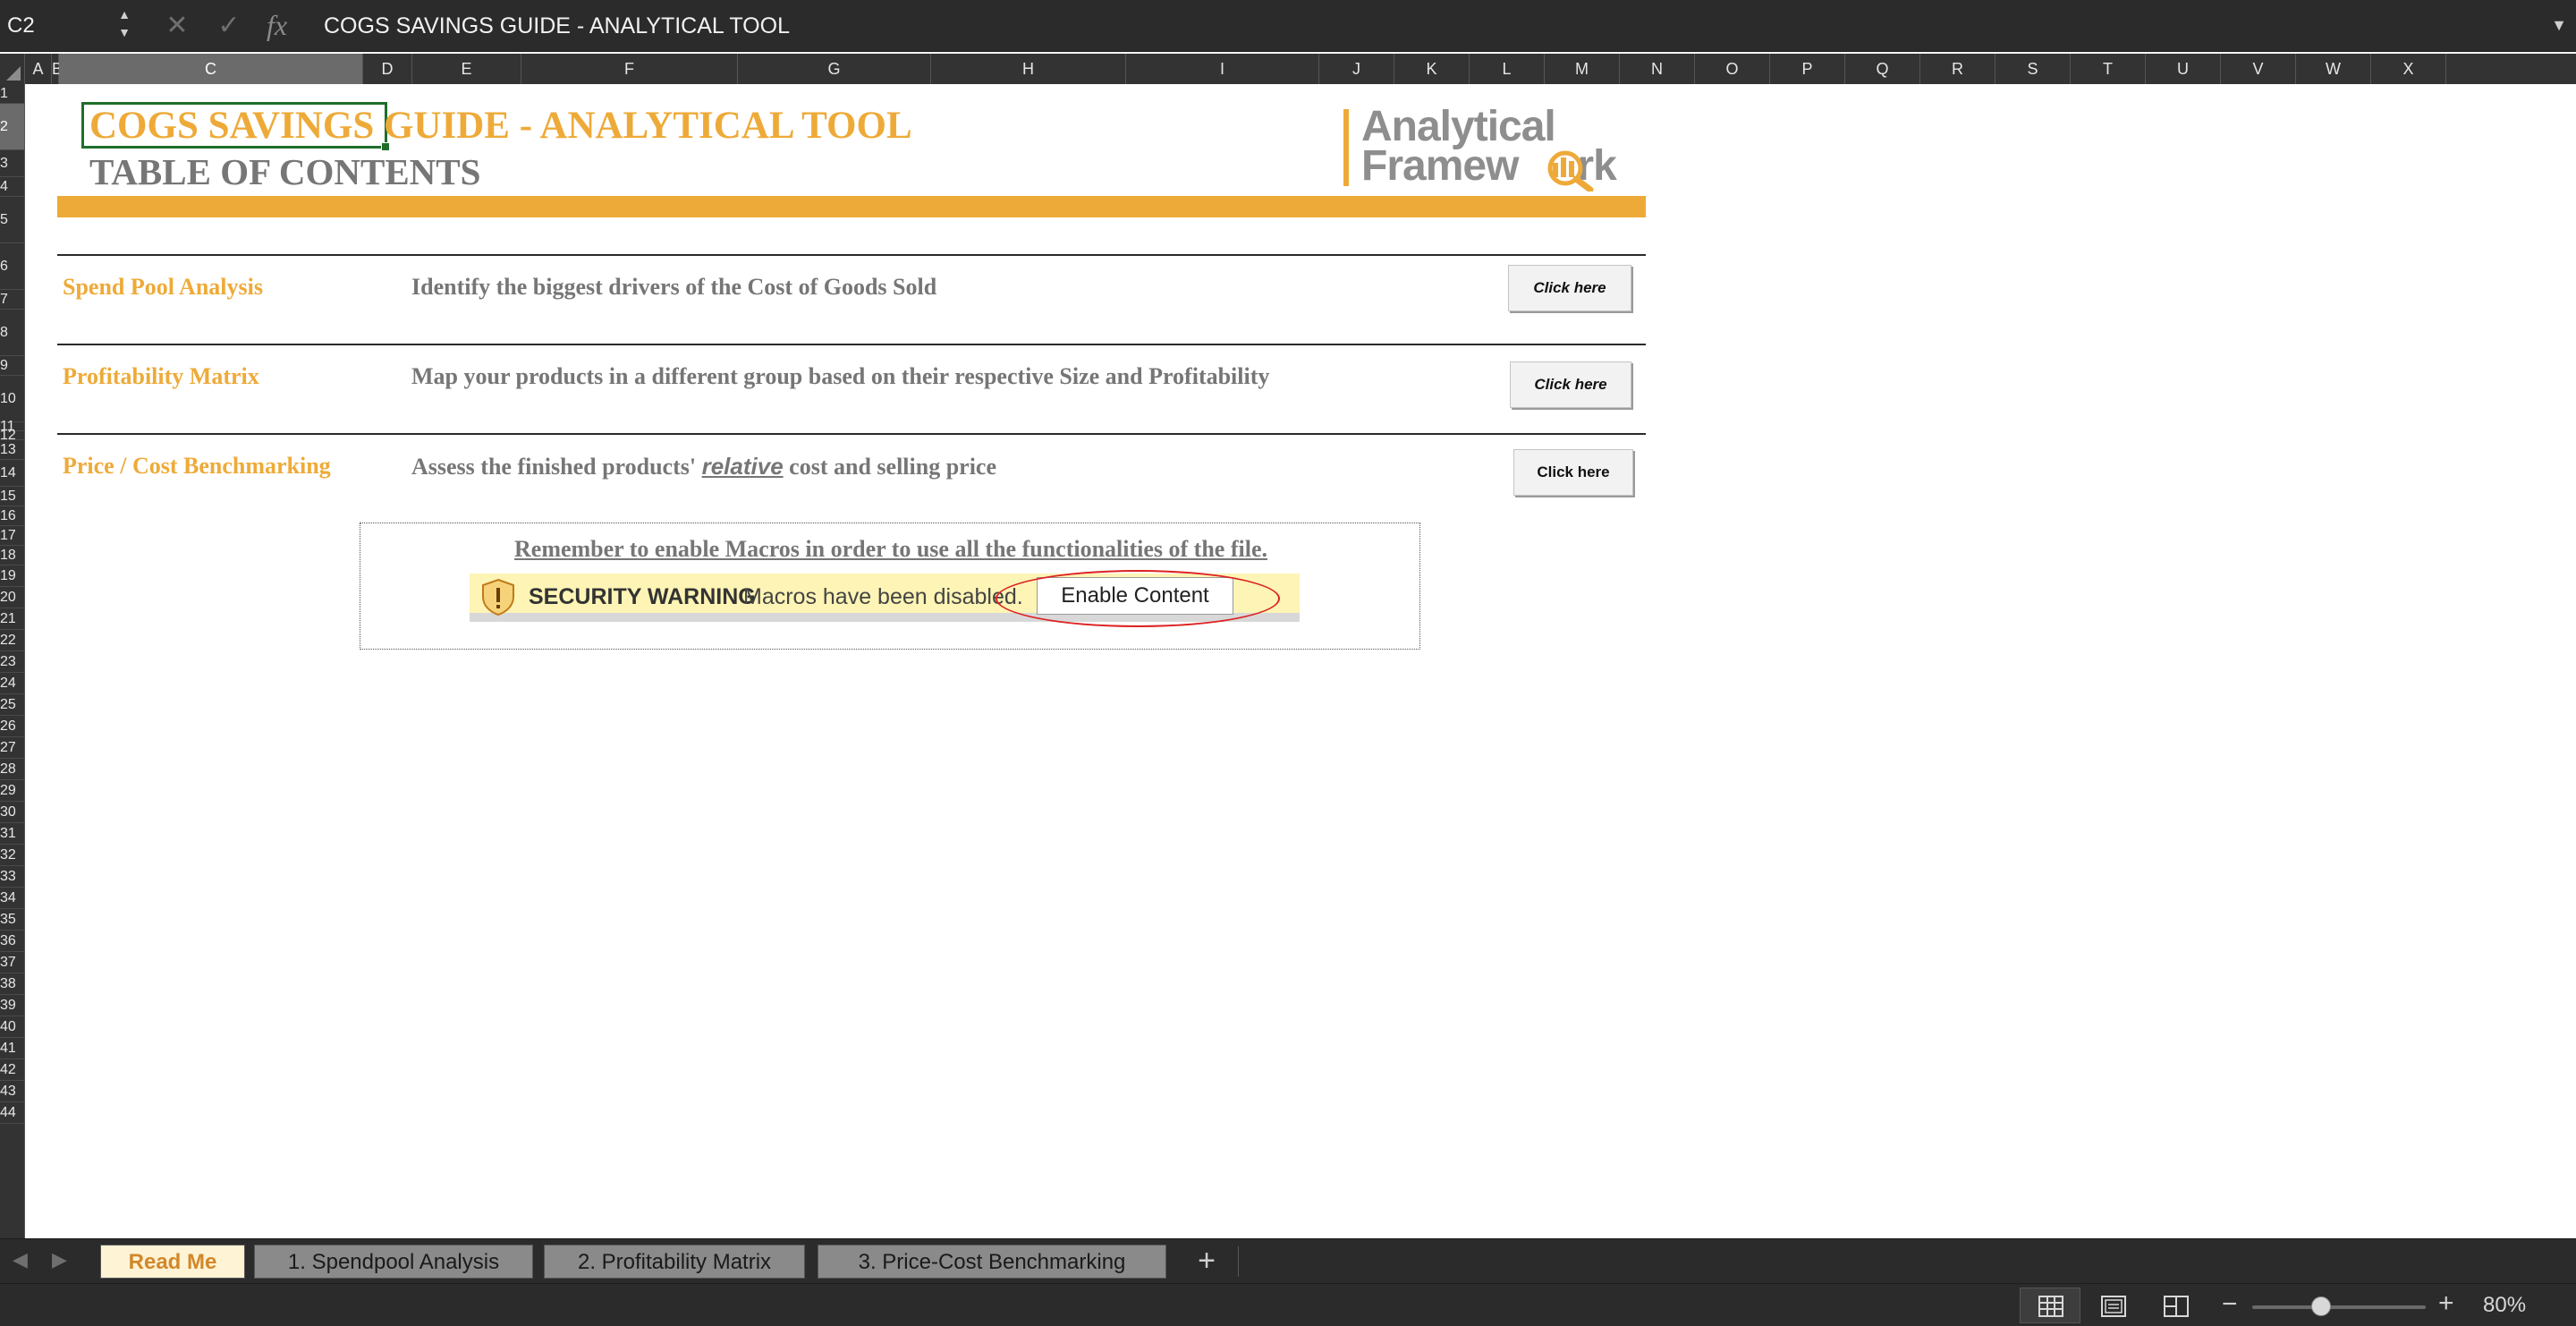 This screenshot has height=1326, width=2576. I want to click on toc-item-profitability-title: Profitability Matrix, so click(161, 376).